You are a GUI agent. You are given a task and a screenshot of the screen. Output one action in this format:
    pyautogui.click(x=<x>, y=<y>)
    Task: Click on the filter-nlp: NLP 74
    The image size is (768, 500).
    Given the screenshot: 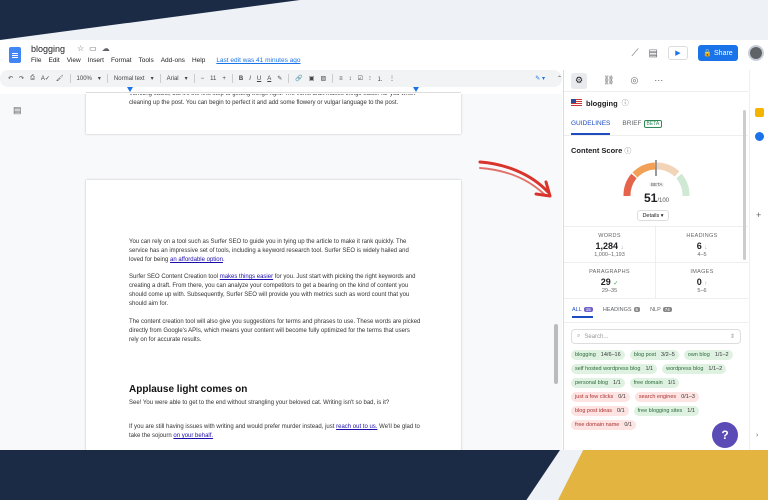 What is the action you would take?
    pyautogui.click(x=661, y=312)
    